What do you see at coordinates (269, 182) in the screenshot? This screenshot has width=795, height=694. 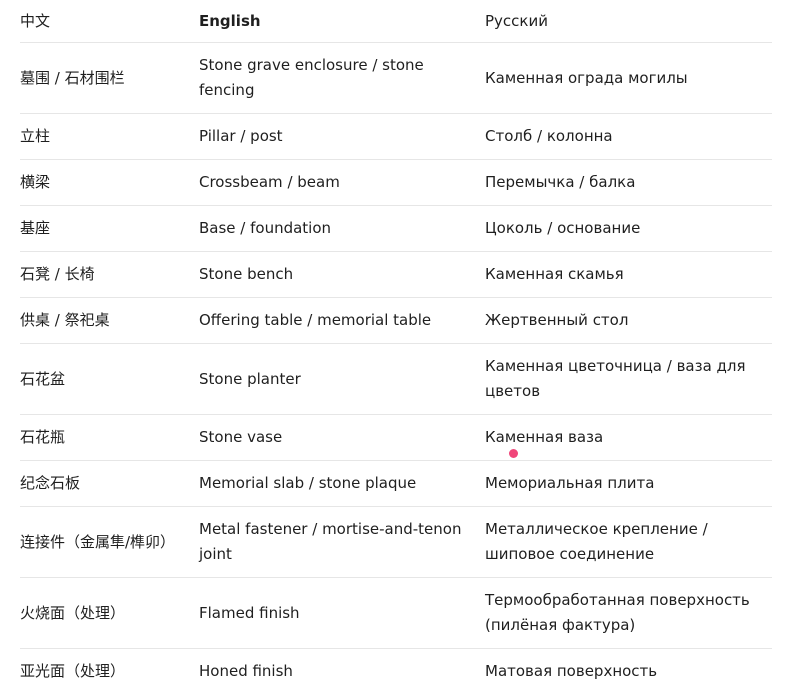 I see `cell-english: Crossbeam / beam` at bounding box center [269, 182].